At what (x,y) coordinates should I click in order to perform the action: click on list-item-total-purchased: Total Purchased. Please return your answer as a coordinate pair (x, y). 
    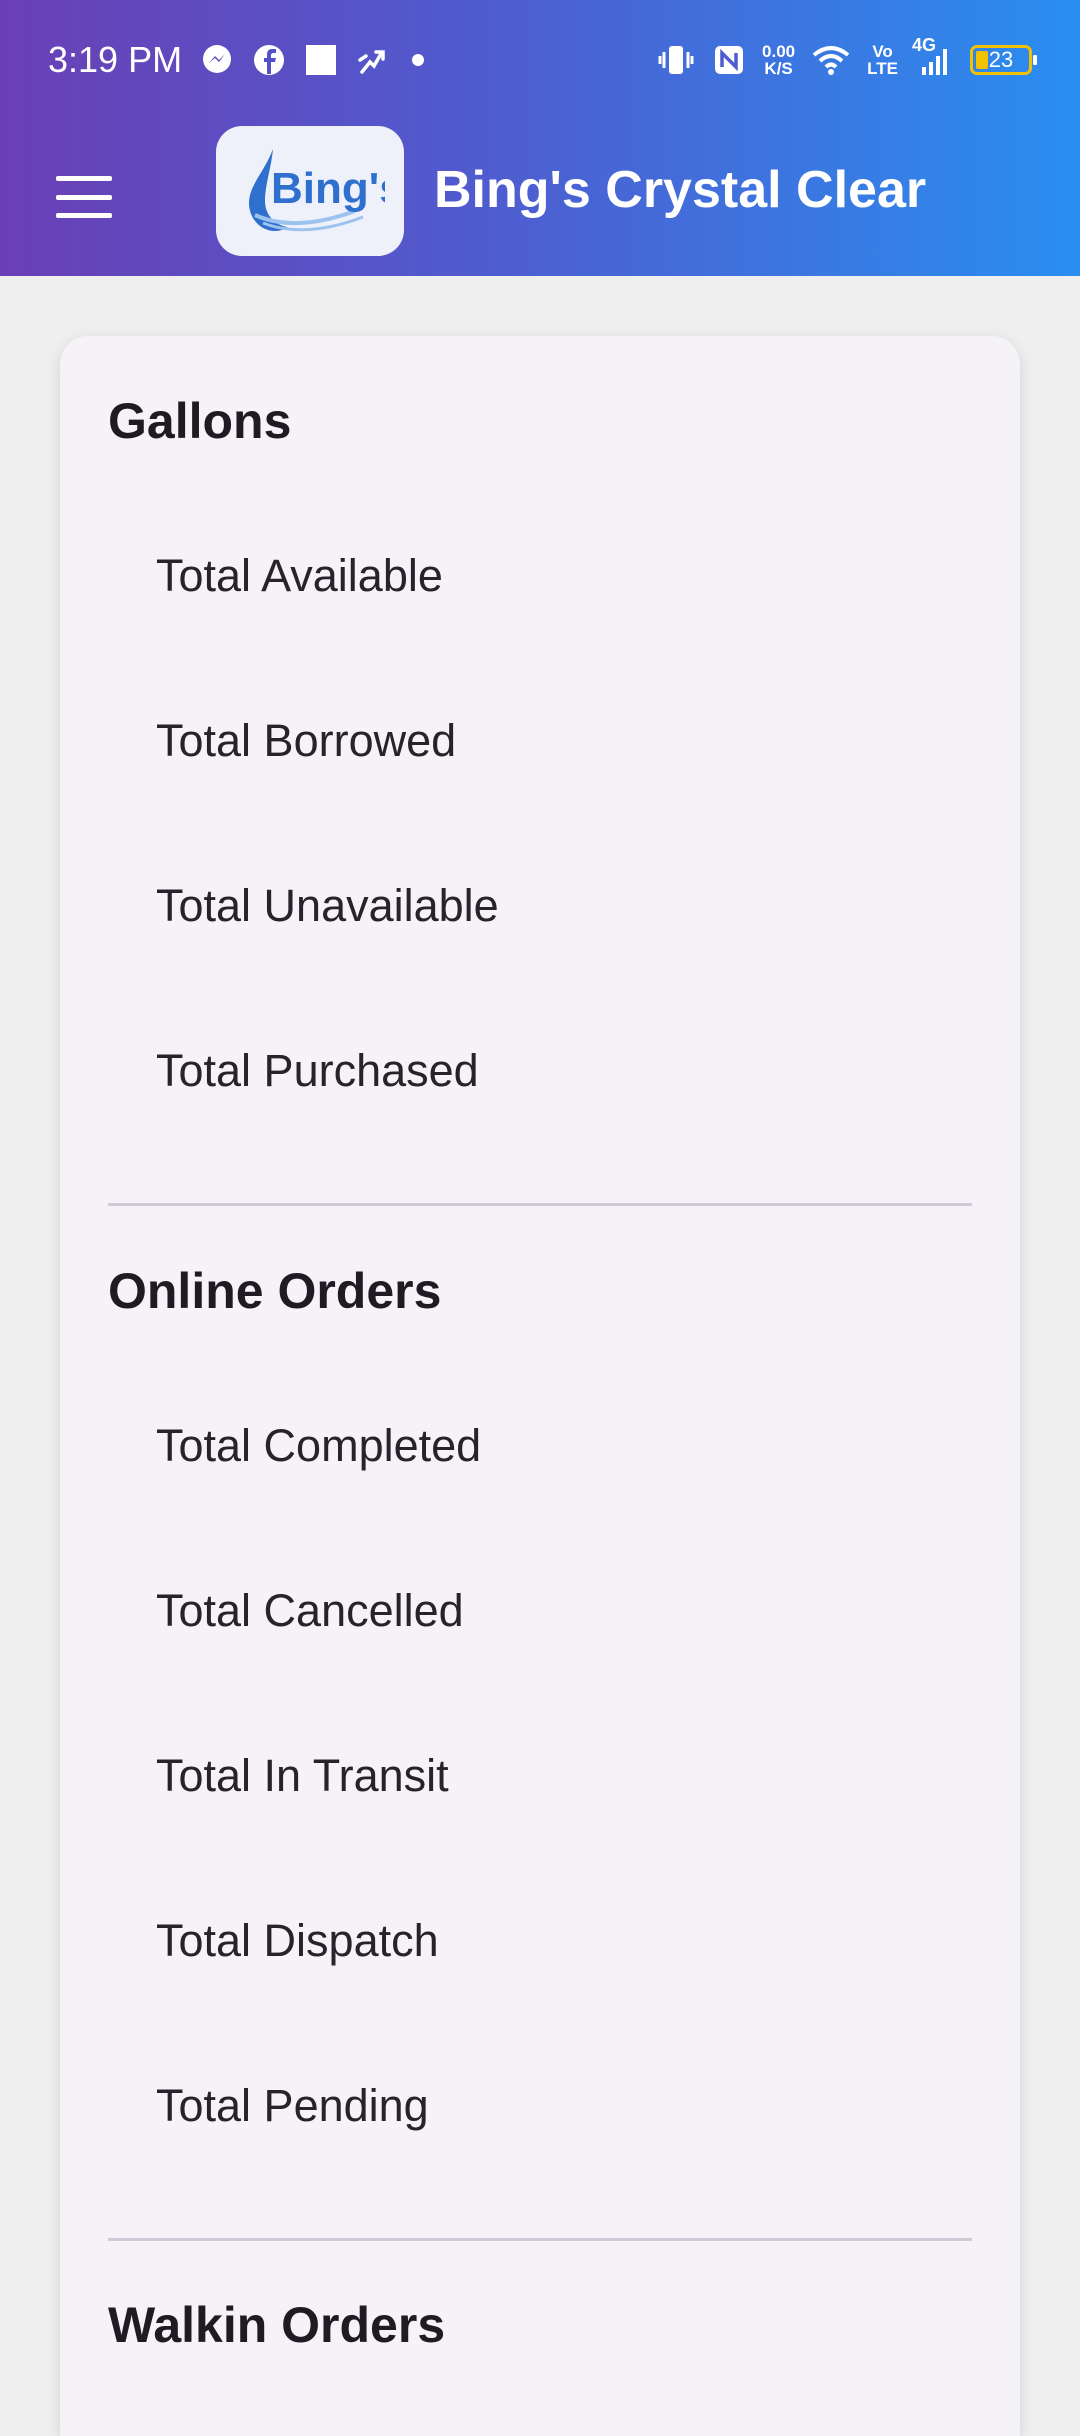
    Looking at the image, I should click on (317, 1071).